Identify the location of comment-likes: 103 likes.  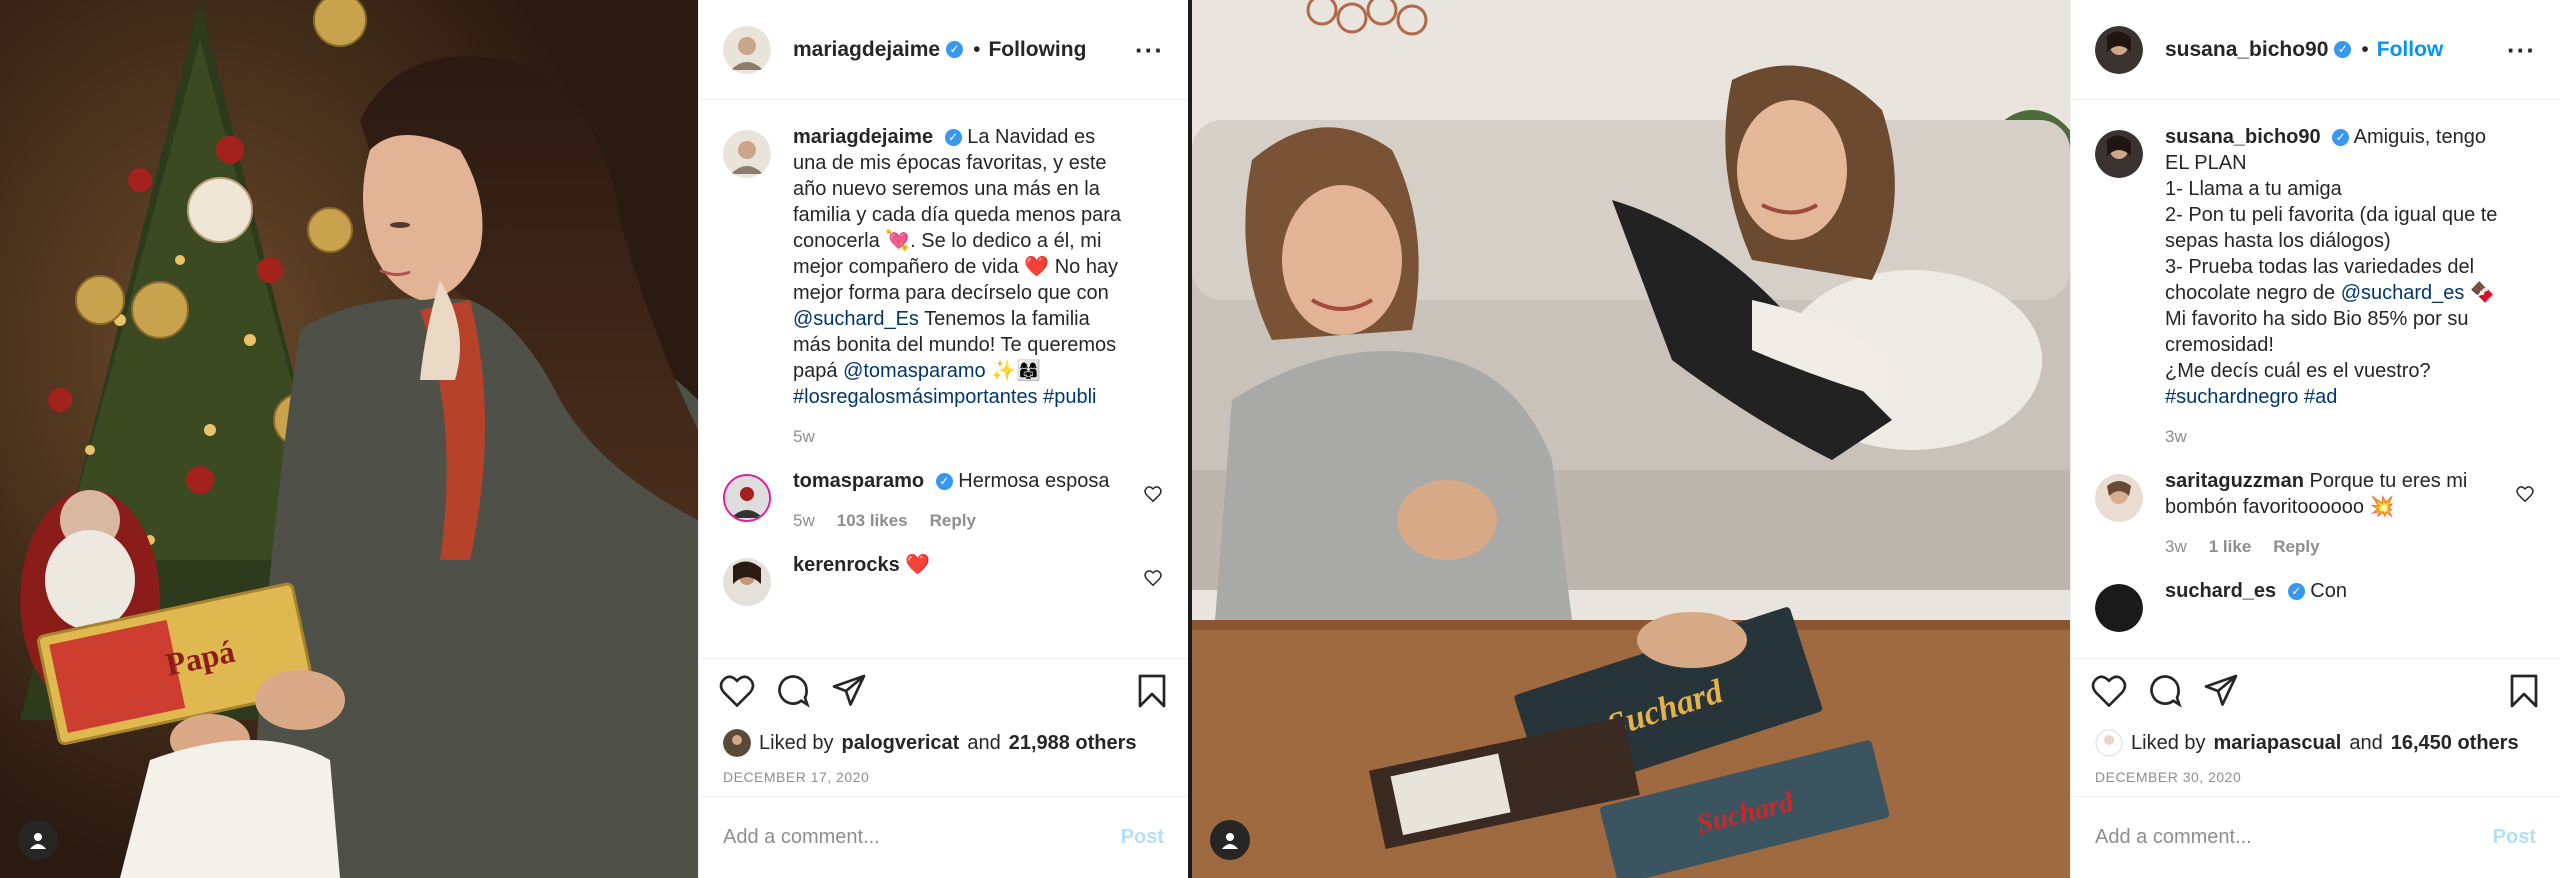
(872, 521).